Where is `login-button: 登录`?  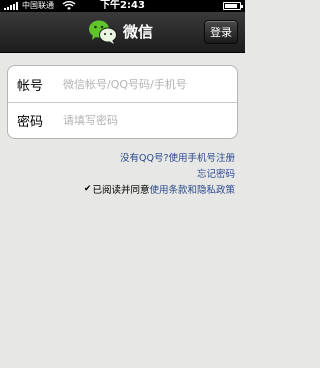
login-button: 登录 is located at coordinates (221, 32).